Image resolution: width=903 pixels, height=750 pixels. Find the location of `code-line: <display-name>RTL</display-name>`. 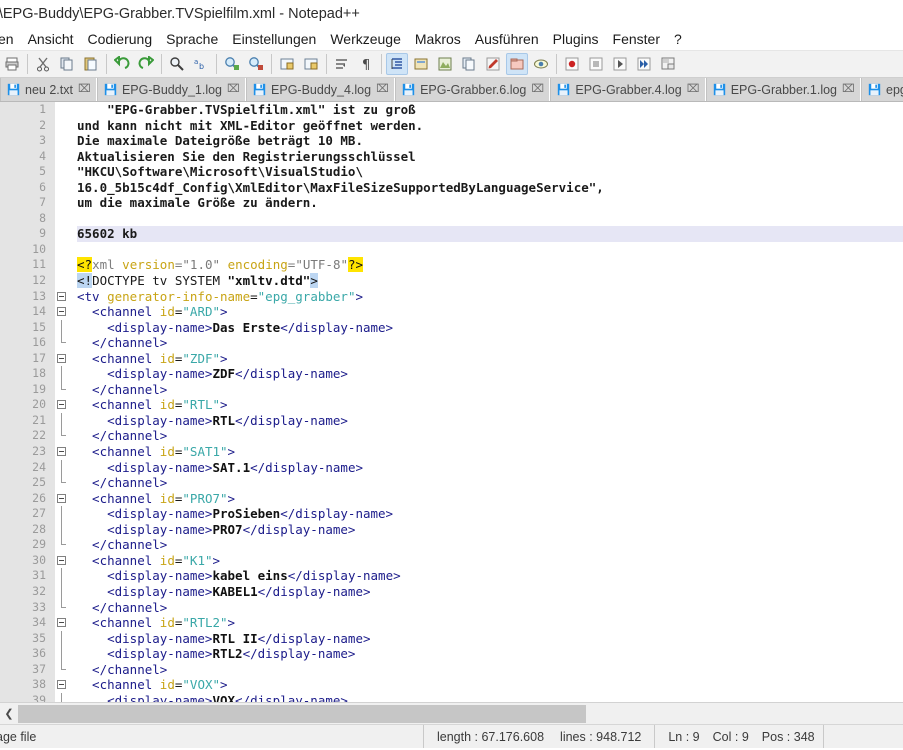

code-line: <display-name>RTL</display-name> is located at coordinates (490, 421).